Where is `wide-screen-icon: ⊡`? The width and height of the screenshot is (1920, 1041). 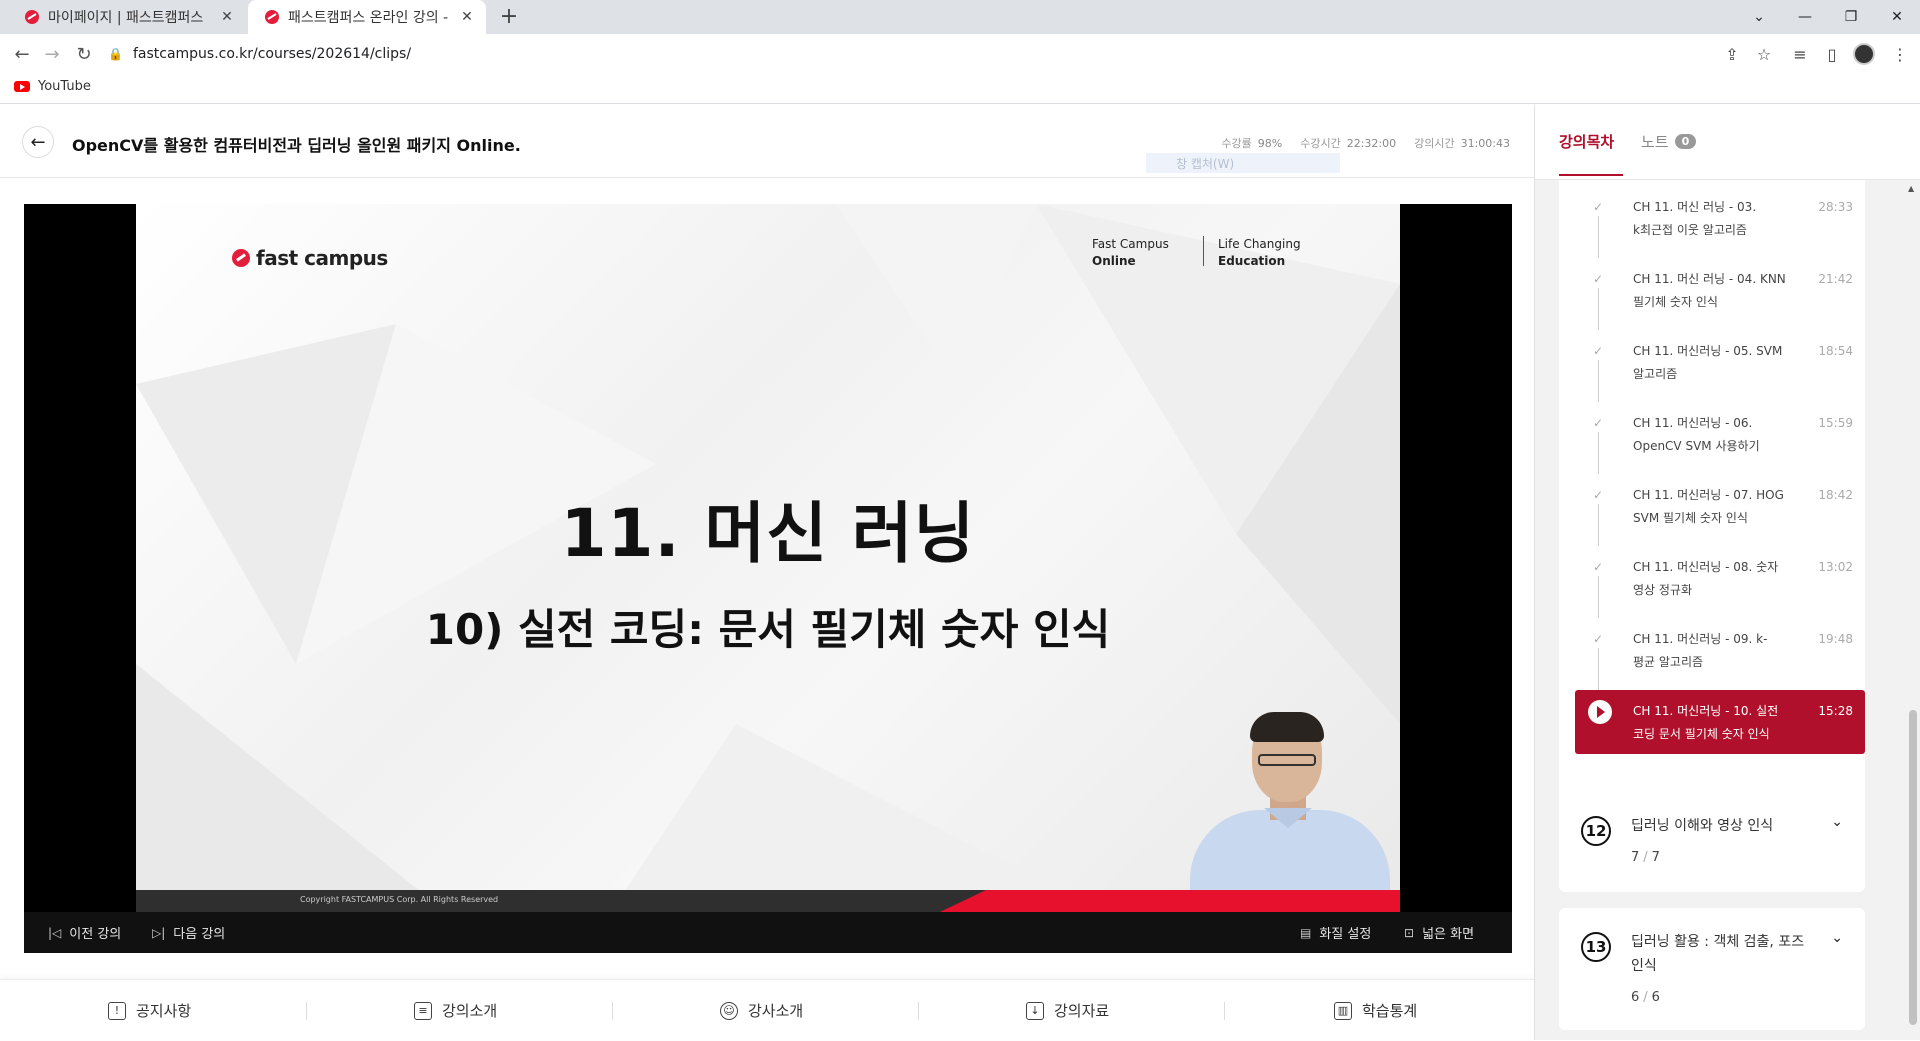 wide-screen-icon: ⊡ is located at coordinates (1409, 932).